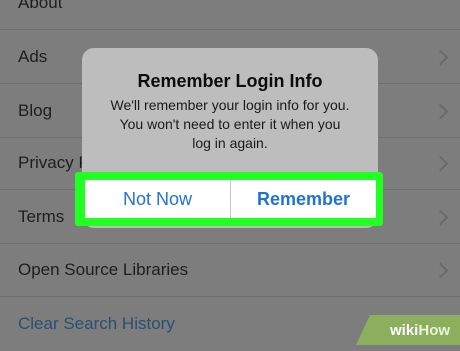  What do you see at coordinates (404, 330) in the screenshot?
I see `watermark-text-wiki: wiki` at bounding box center [404, 330].